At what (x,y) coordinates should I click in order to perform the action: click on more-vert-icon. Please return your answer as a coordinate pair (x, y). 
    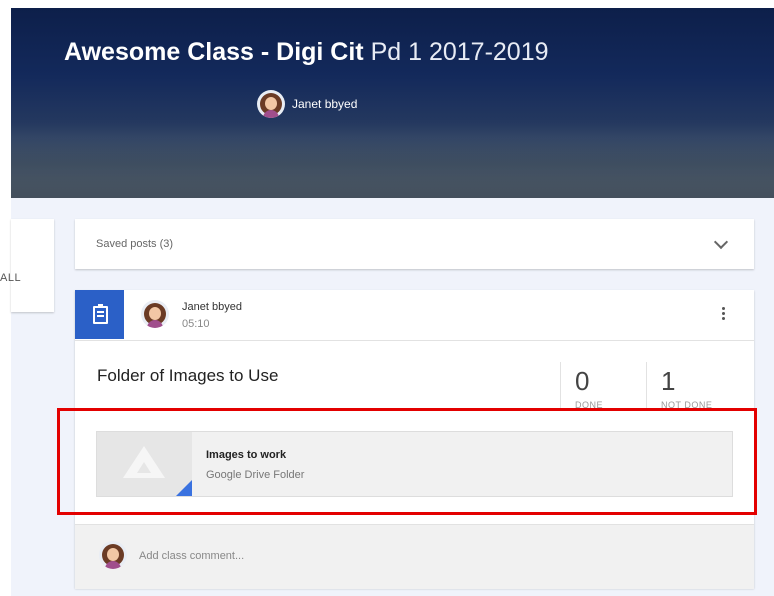
    Looking at the image, I should click on (724, 314).